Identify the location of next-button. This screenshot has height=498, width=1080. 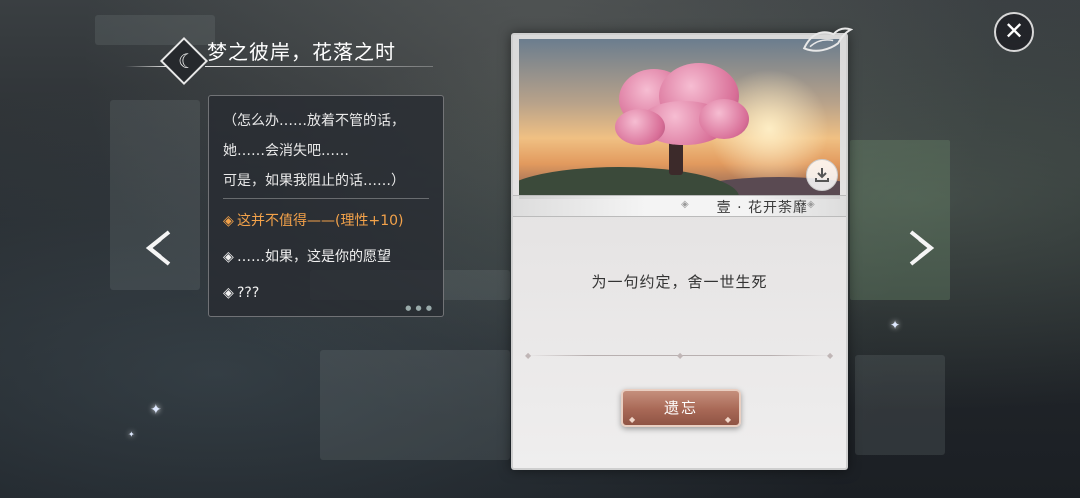
(922, 250).